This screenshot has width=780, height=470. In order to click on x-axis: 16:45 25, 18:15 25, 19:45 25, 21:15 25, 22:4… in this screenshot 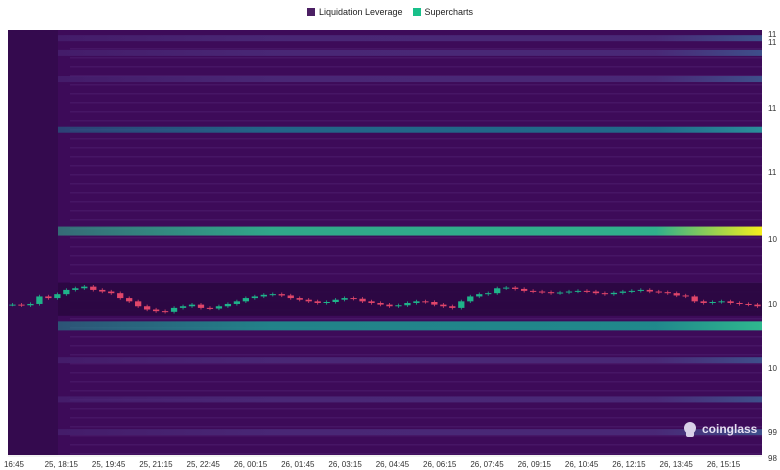, I will do `click(383, 462)`.